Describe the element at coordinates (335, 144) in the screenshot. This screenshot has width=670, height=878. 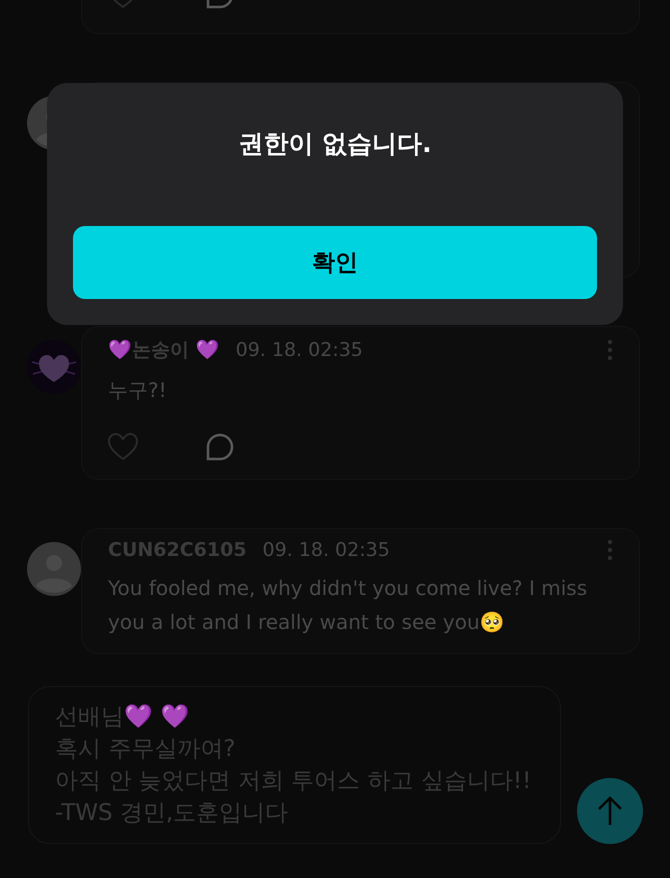
I see `alert-message: 권한이 없습니다.` at that location.